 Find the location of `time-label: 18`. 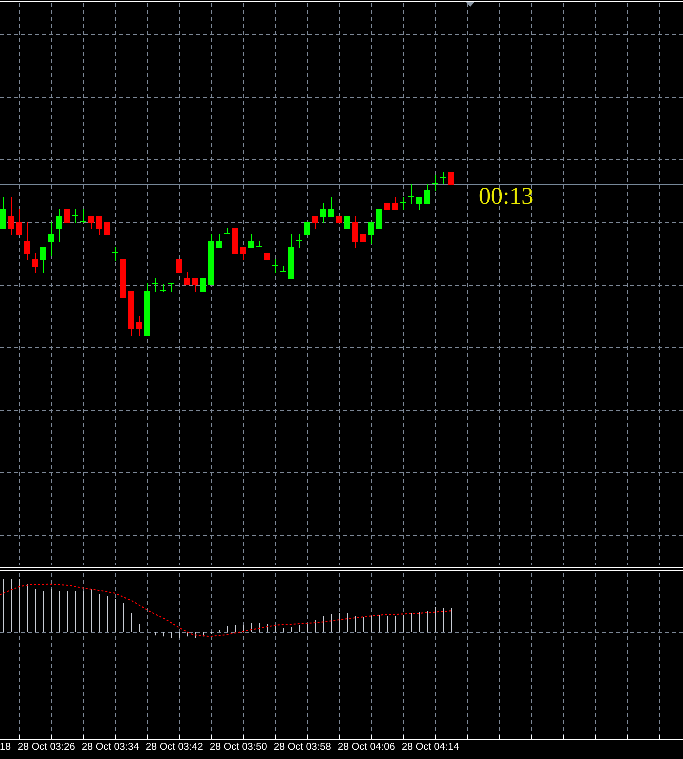

time-label: 18 is located at coordinates (6, 748).